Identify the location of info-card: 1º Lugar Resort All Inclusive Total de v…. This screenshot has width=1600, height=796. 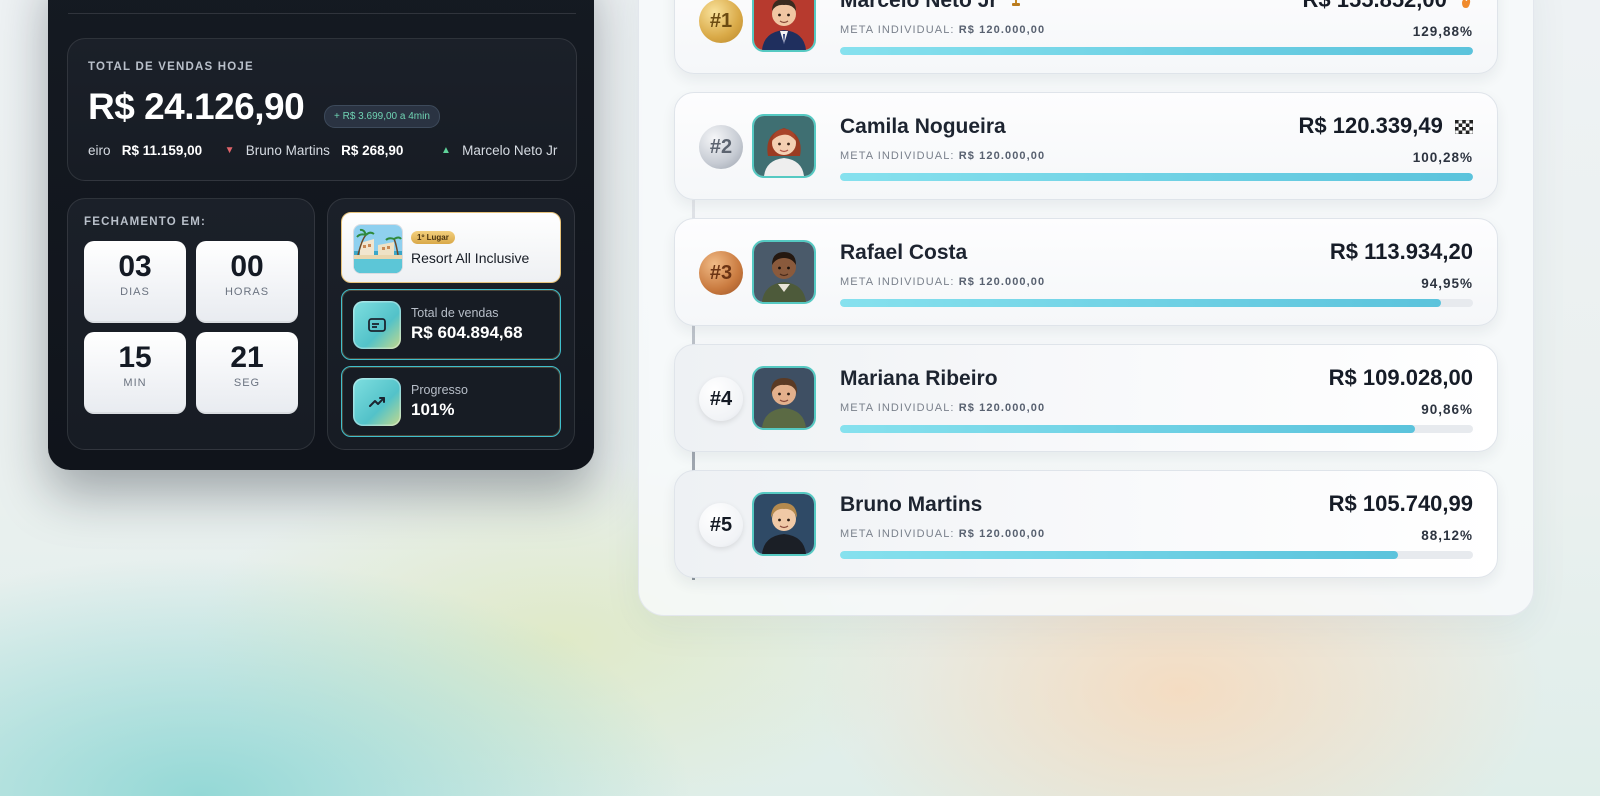
(451, 324).